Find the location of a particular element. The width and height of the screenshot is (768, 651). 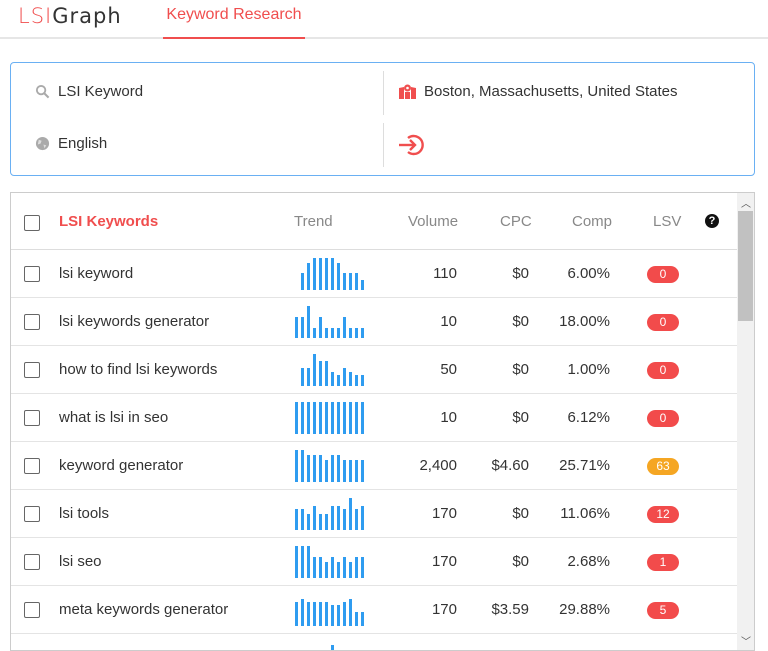

language-select: English is located at coordinates (205, 143).